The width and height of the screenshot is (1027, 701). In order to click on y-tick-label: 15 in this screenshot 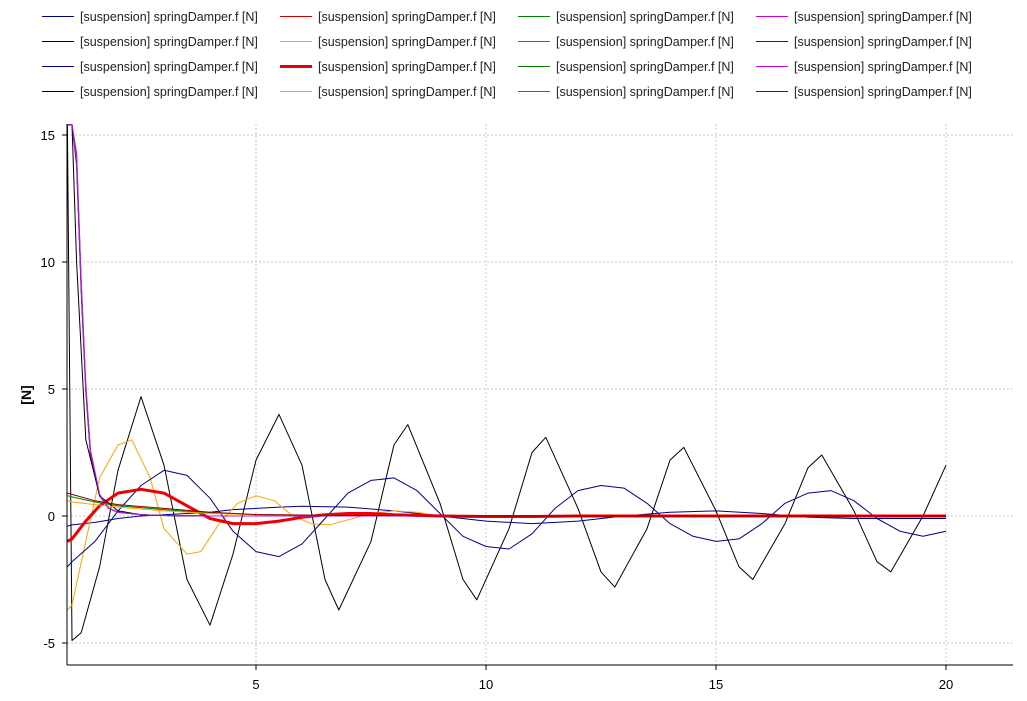, I will do `click(48, 135)`.